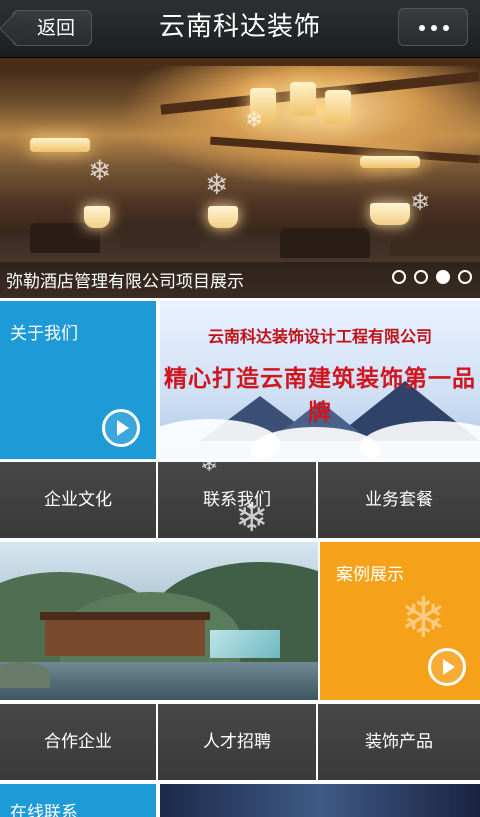  Describe the element at coordinates (44, 334) in the screenshot. I see `about-us-label: 关于我们` at that location.